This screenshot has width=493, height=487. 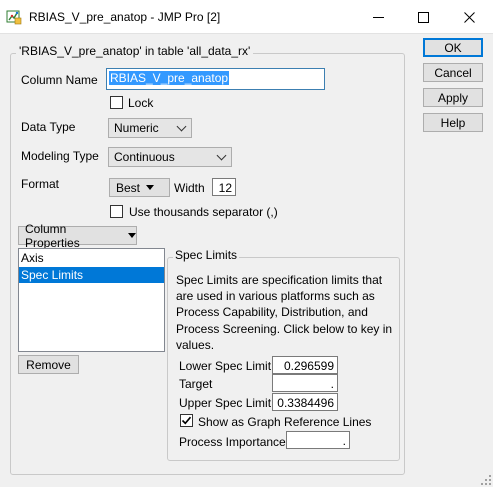 I want to click on data-type-dropdown: Numeric, so click(x=150, y=128).